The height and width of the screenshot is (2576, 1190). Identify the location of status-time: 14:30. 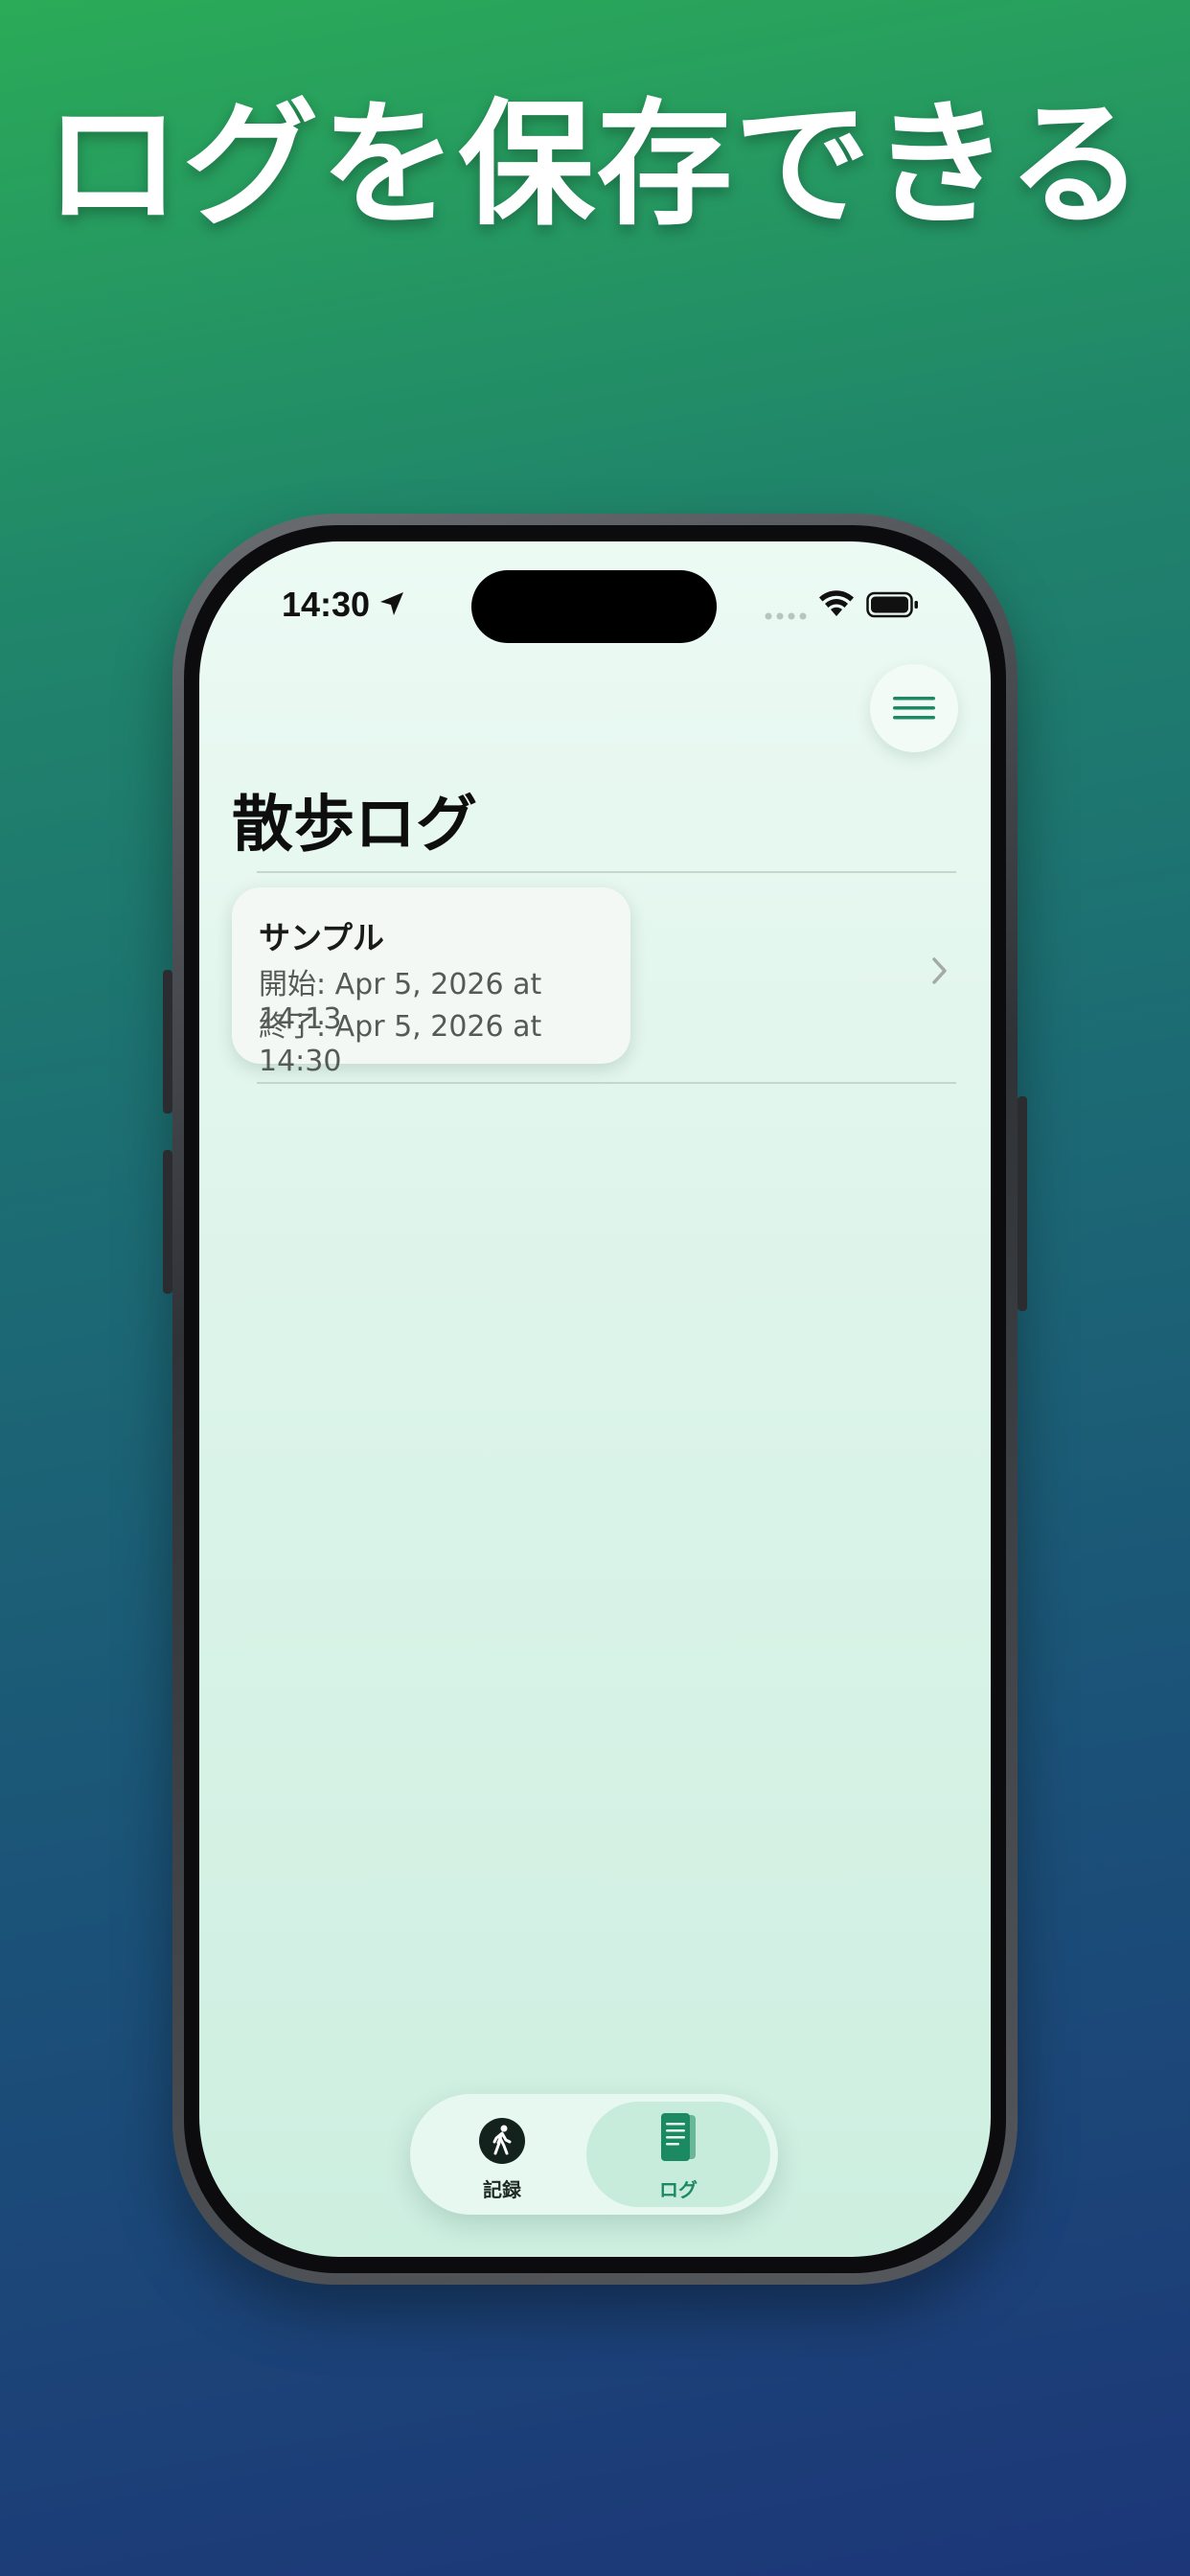
(326, 604).